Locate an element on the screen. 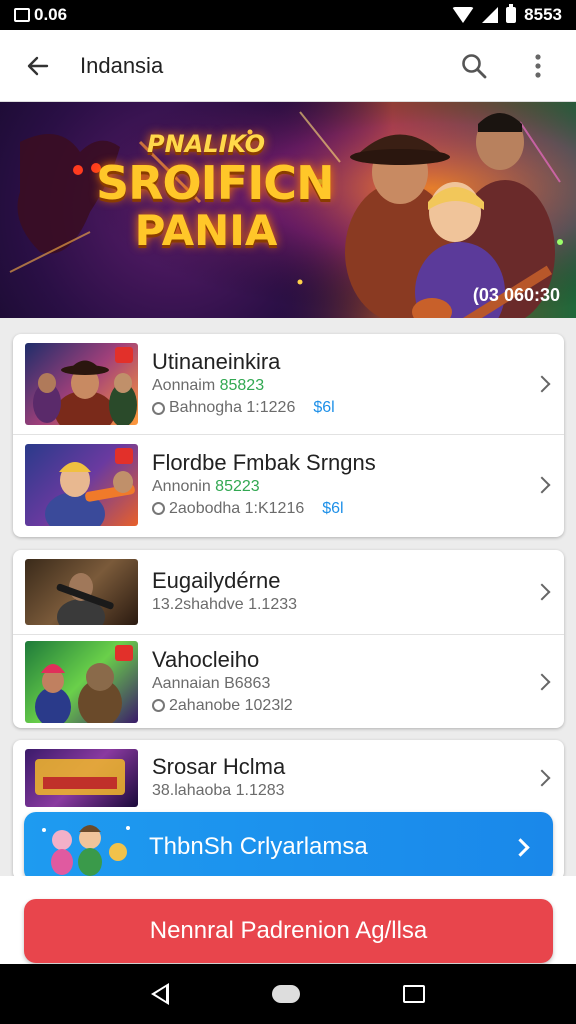 This screenshot has width=576, height=1024. search-icon is located at coordinates (474, 65).